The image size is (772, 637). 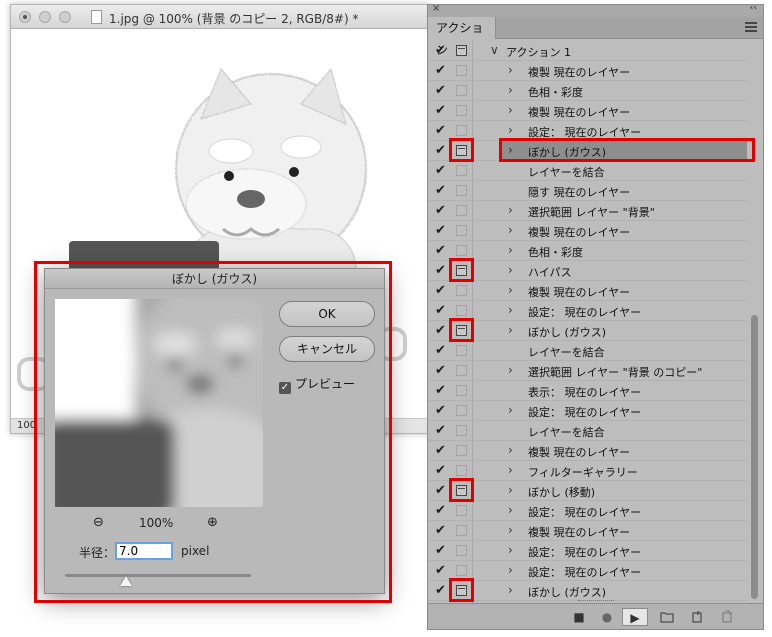 What do you see at coordinates (588, 491) in the screenshot?
I see `action-step-row: ✔ › ぼかし (移動)` at bounding box center [588, 491].